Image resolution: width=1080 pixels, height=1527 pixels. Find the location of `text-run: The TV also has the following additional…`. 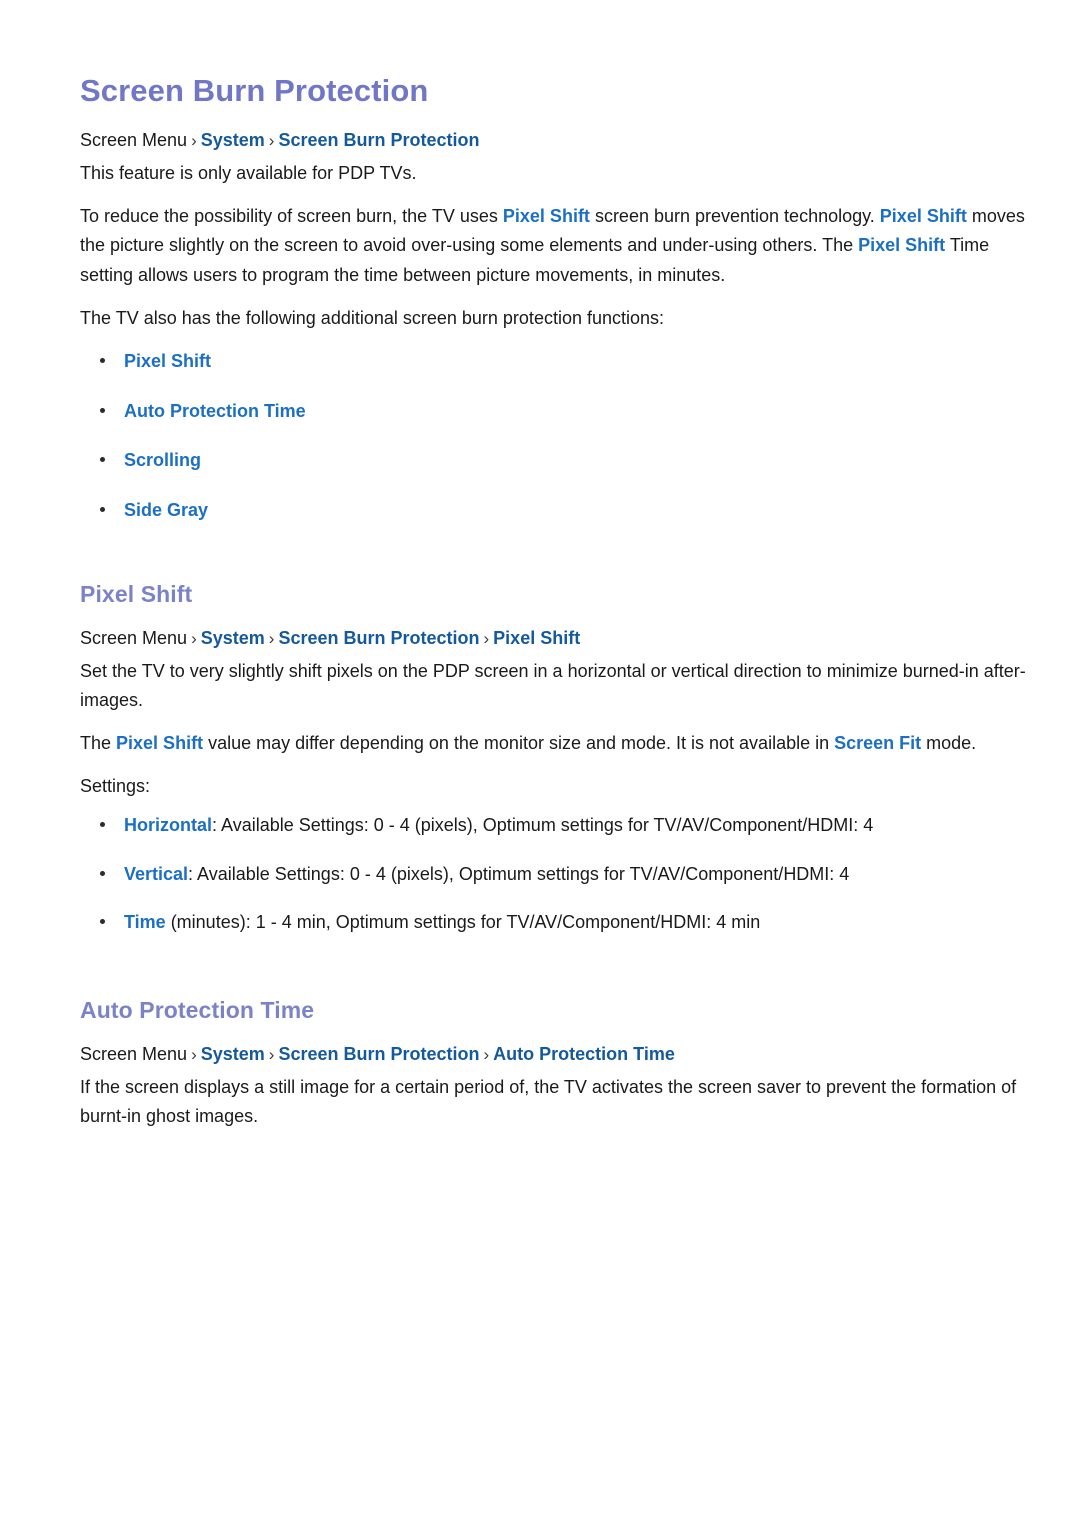

text-run: The TV also has the following additional… is located at coordinates (372, 317).